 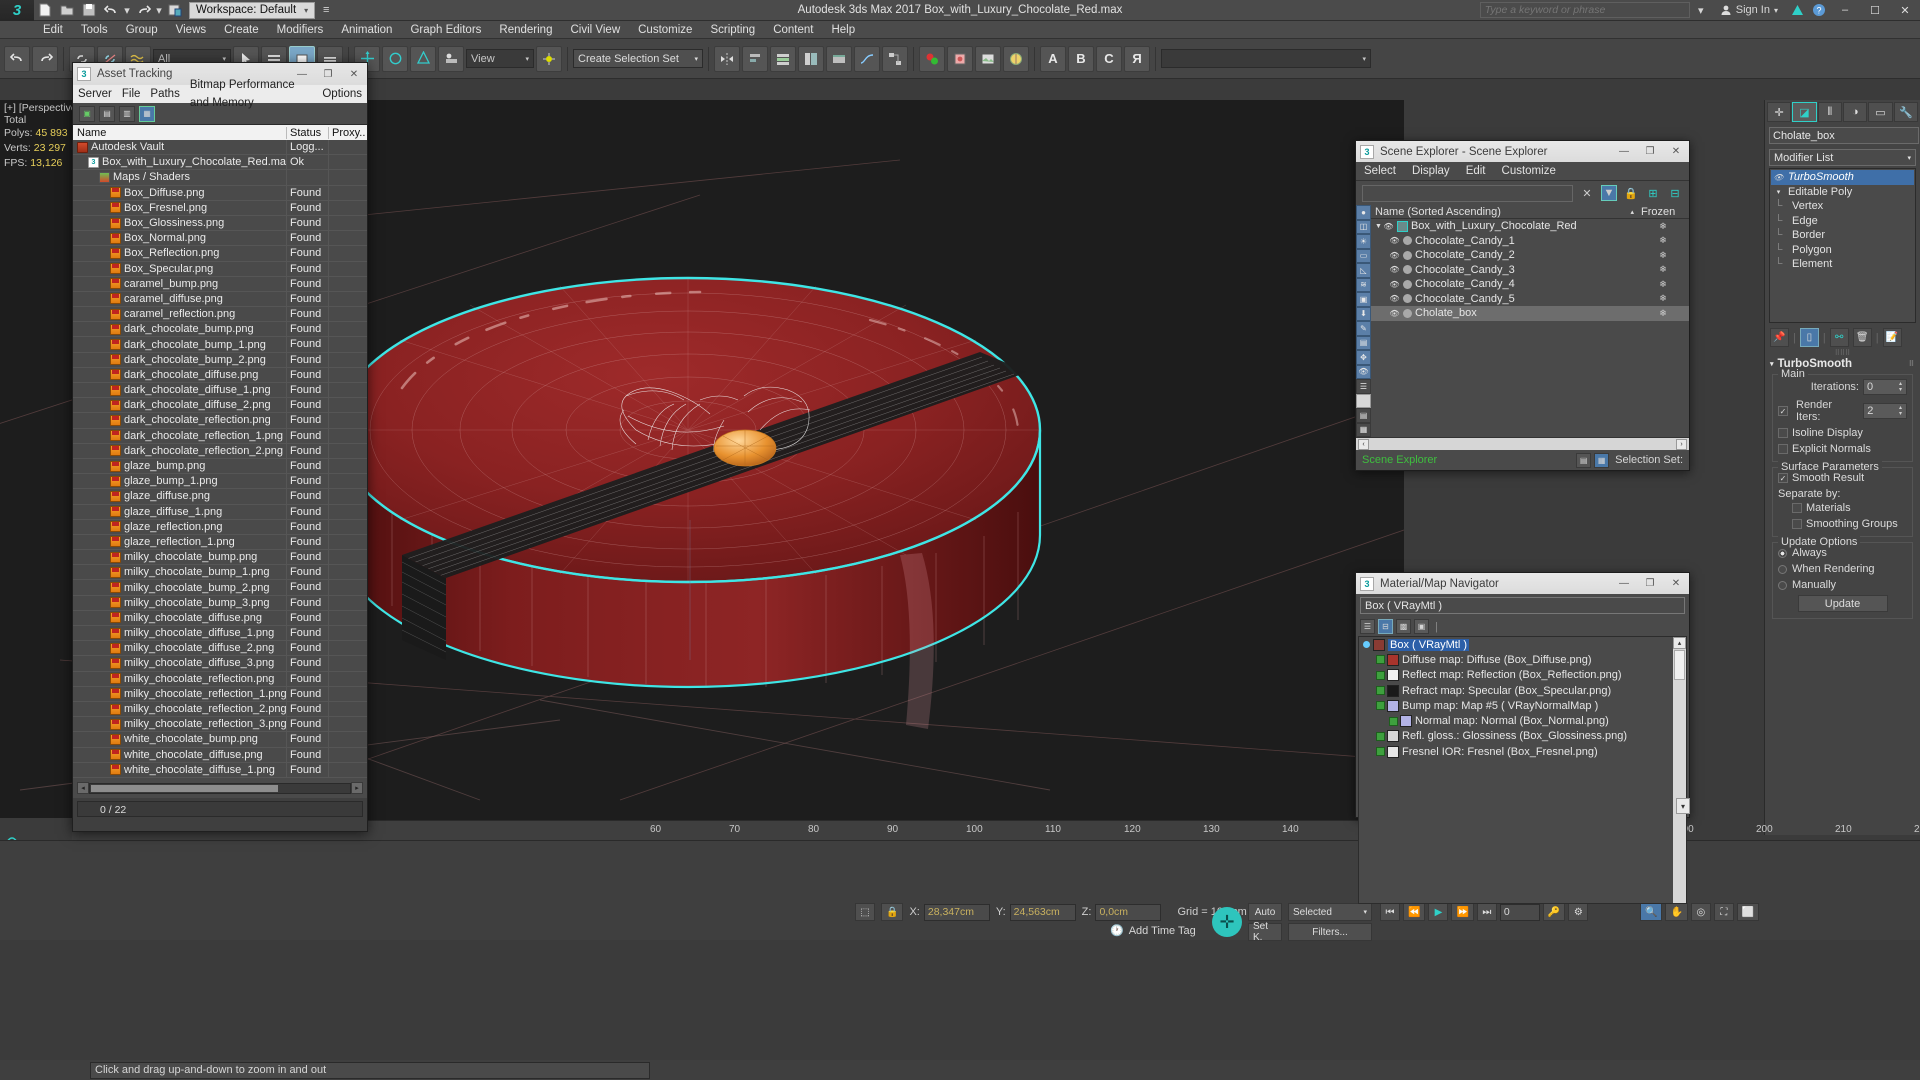 I want to click on text-a-icon: A, so click(x=1053, y=58).